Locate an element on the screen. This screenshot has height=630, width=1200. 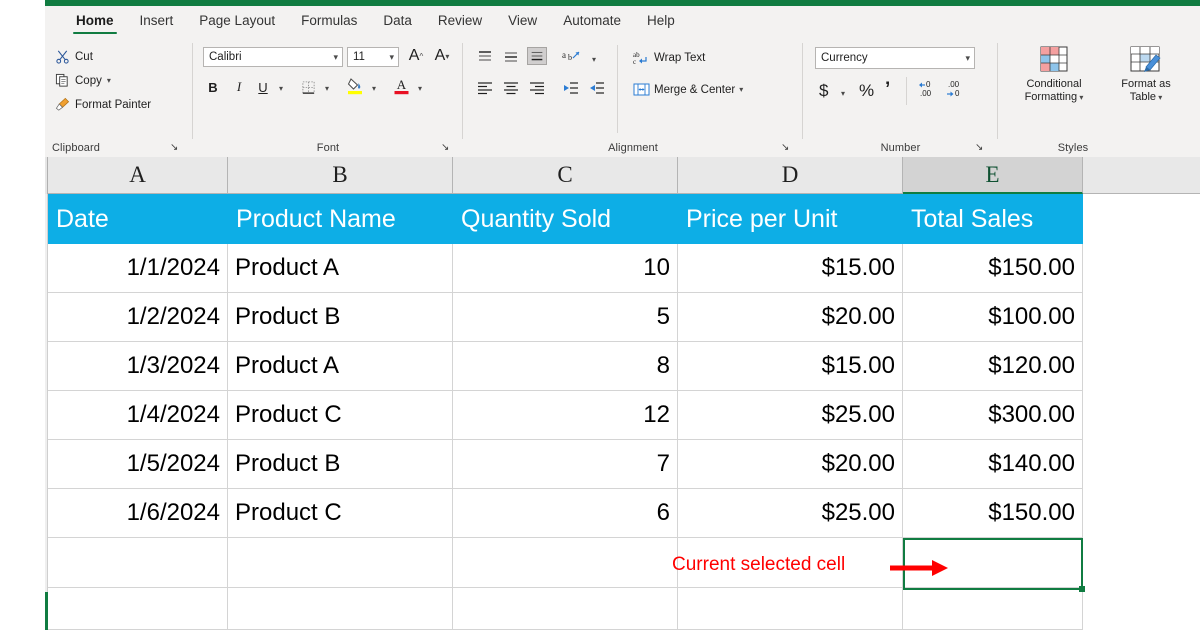
number-dialog-launcher: ↘ is located at coordinates (979, 147).